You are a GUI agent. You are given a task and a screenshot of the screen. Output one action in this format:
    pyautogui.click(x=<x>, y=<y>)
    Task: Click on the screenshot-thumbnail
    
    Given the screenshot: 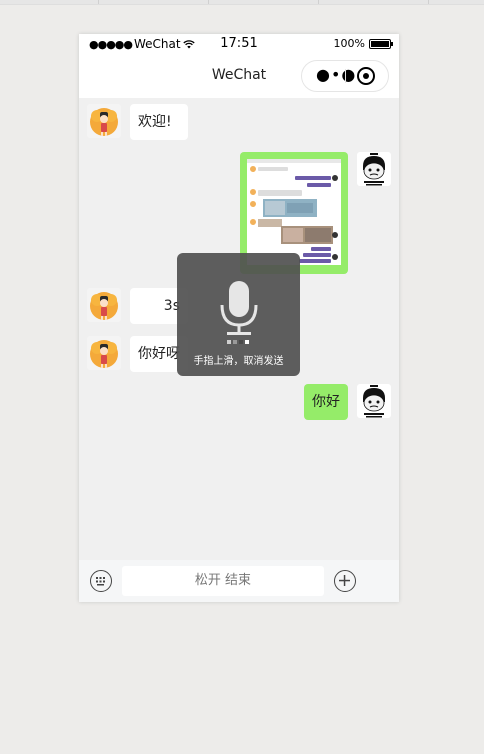 What is the action you would take?
    pyautogui.click(x=294, y=212)
    